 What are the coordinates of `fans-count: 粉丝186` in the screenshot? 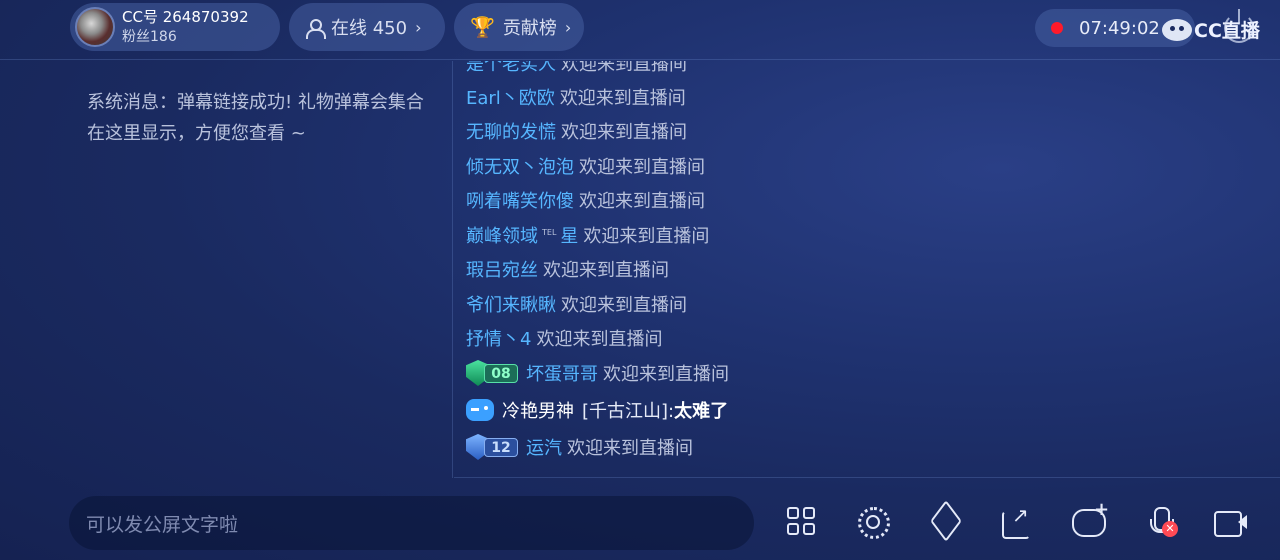 It's located at (149, 36).